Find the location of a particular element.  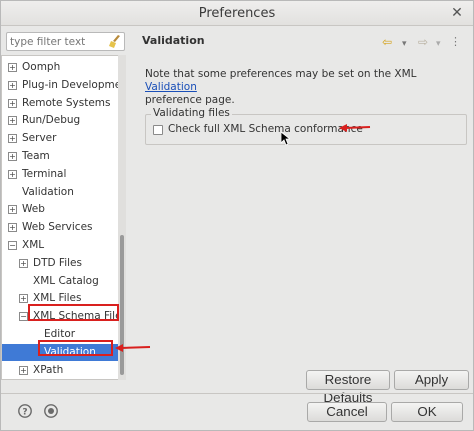

tree-item-label: Remote Systems is located at coordinates (66, 103).